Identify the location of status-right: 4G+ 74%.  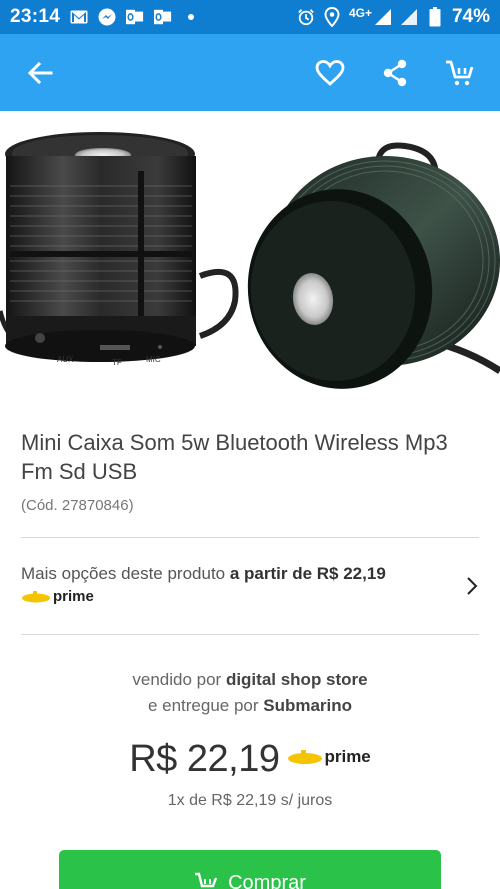
(393, 17).